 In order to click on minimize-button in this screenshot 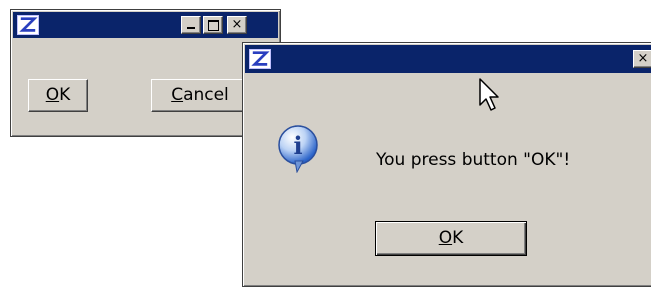, I will do `click(191, 25)`.